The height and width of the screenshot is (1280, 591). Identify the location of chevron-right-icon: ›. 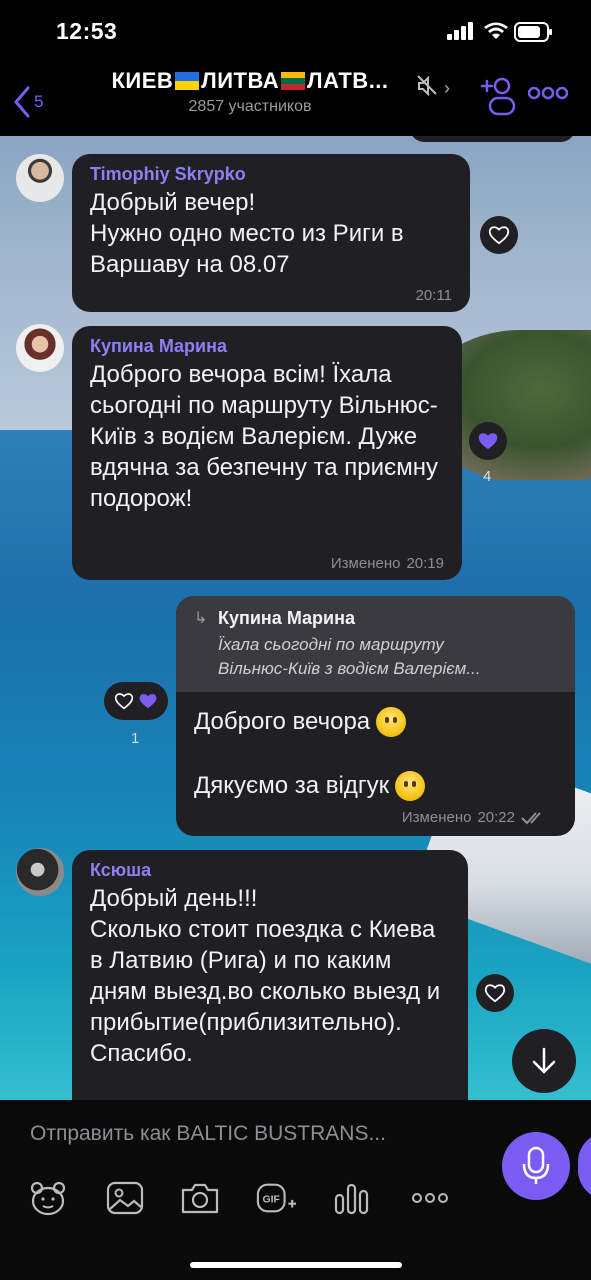
(447, 88).